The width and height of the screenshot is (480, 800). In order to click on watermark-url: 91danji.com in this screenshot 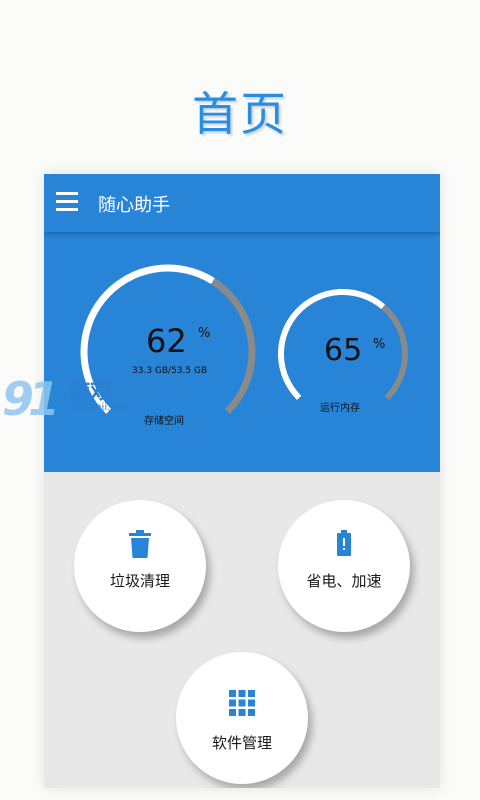, I will do `click(101, 407)`.